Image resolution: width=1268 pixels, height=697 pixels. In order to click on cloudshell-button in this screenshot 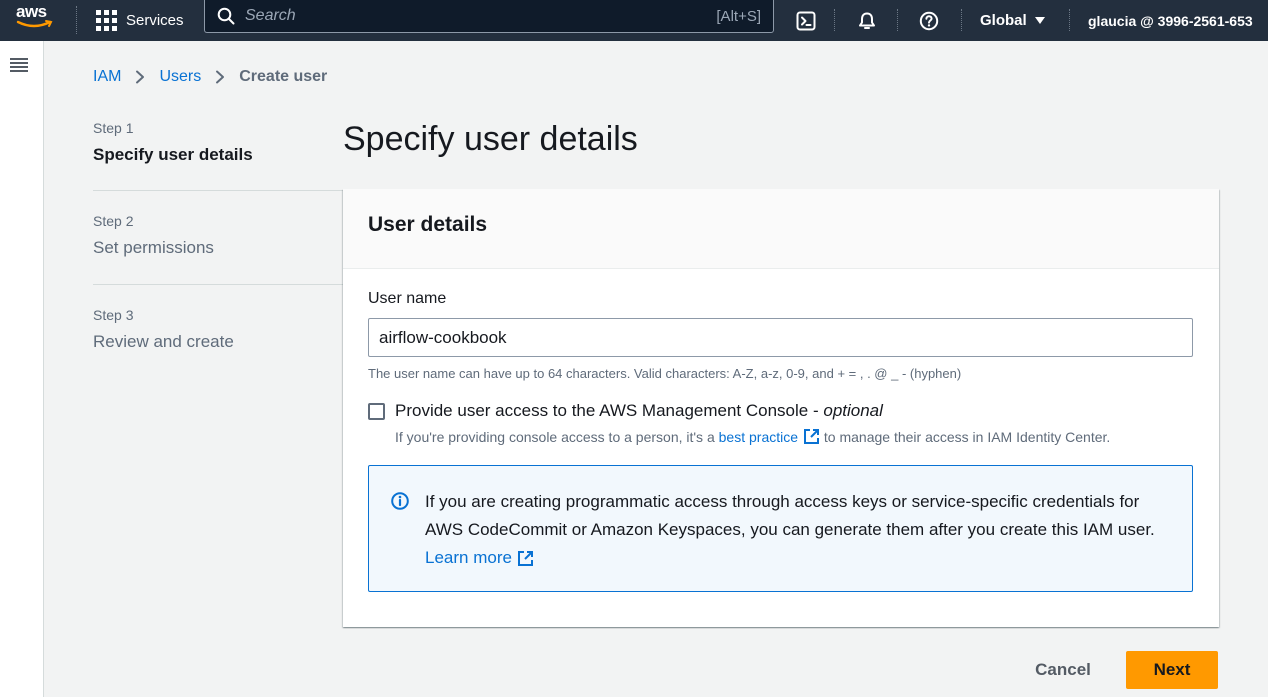, I will do `click(806, 20)`.